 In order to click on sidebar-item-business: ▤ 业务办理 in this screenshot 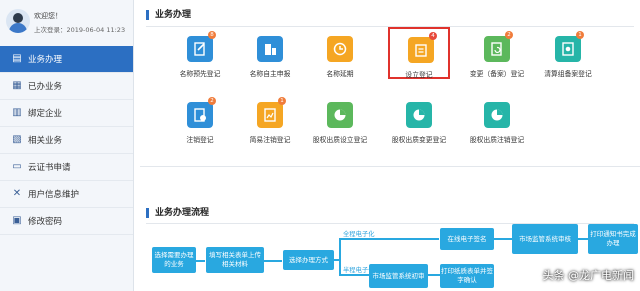, I will do `click(66, 59)`.